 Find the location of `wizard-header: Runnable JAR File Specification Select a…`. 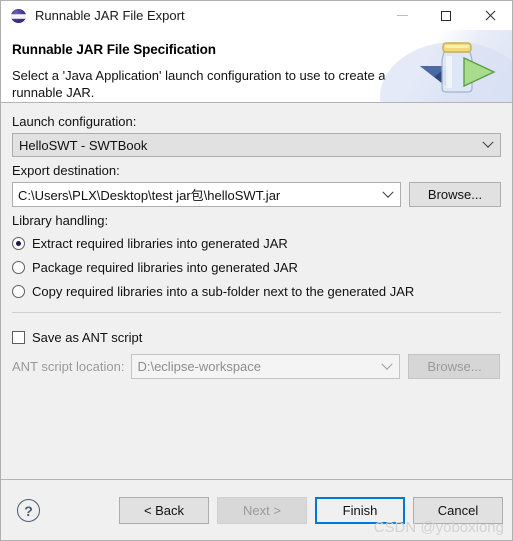

wizard-header: Runnable JAR File Specification Select a… is located at coordinates (256, 66).